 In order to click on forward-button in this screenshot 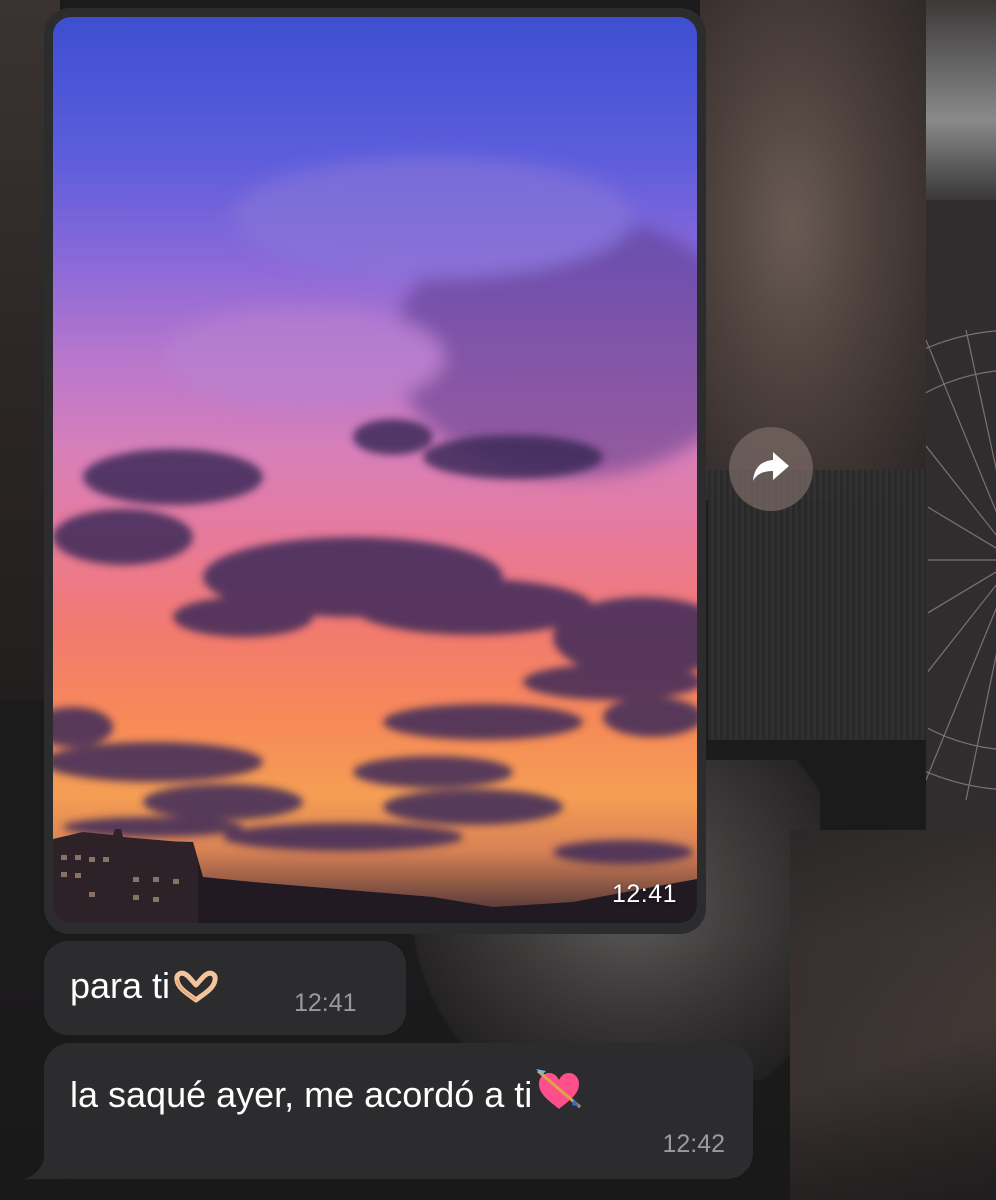, I will do `click(771, 469)`.